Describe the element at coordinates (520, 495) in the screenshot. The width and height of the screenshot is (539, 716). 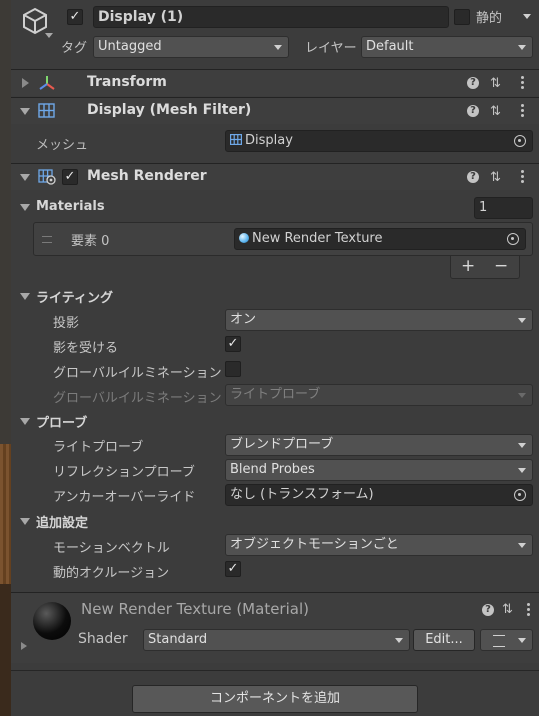
I see `anchor-override-picker-icon` at that location.